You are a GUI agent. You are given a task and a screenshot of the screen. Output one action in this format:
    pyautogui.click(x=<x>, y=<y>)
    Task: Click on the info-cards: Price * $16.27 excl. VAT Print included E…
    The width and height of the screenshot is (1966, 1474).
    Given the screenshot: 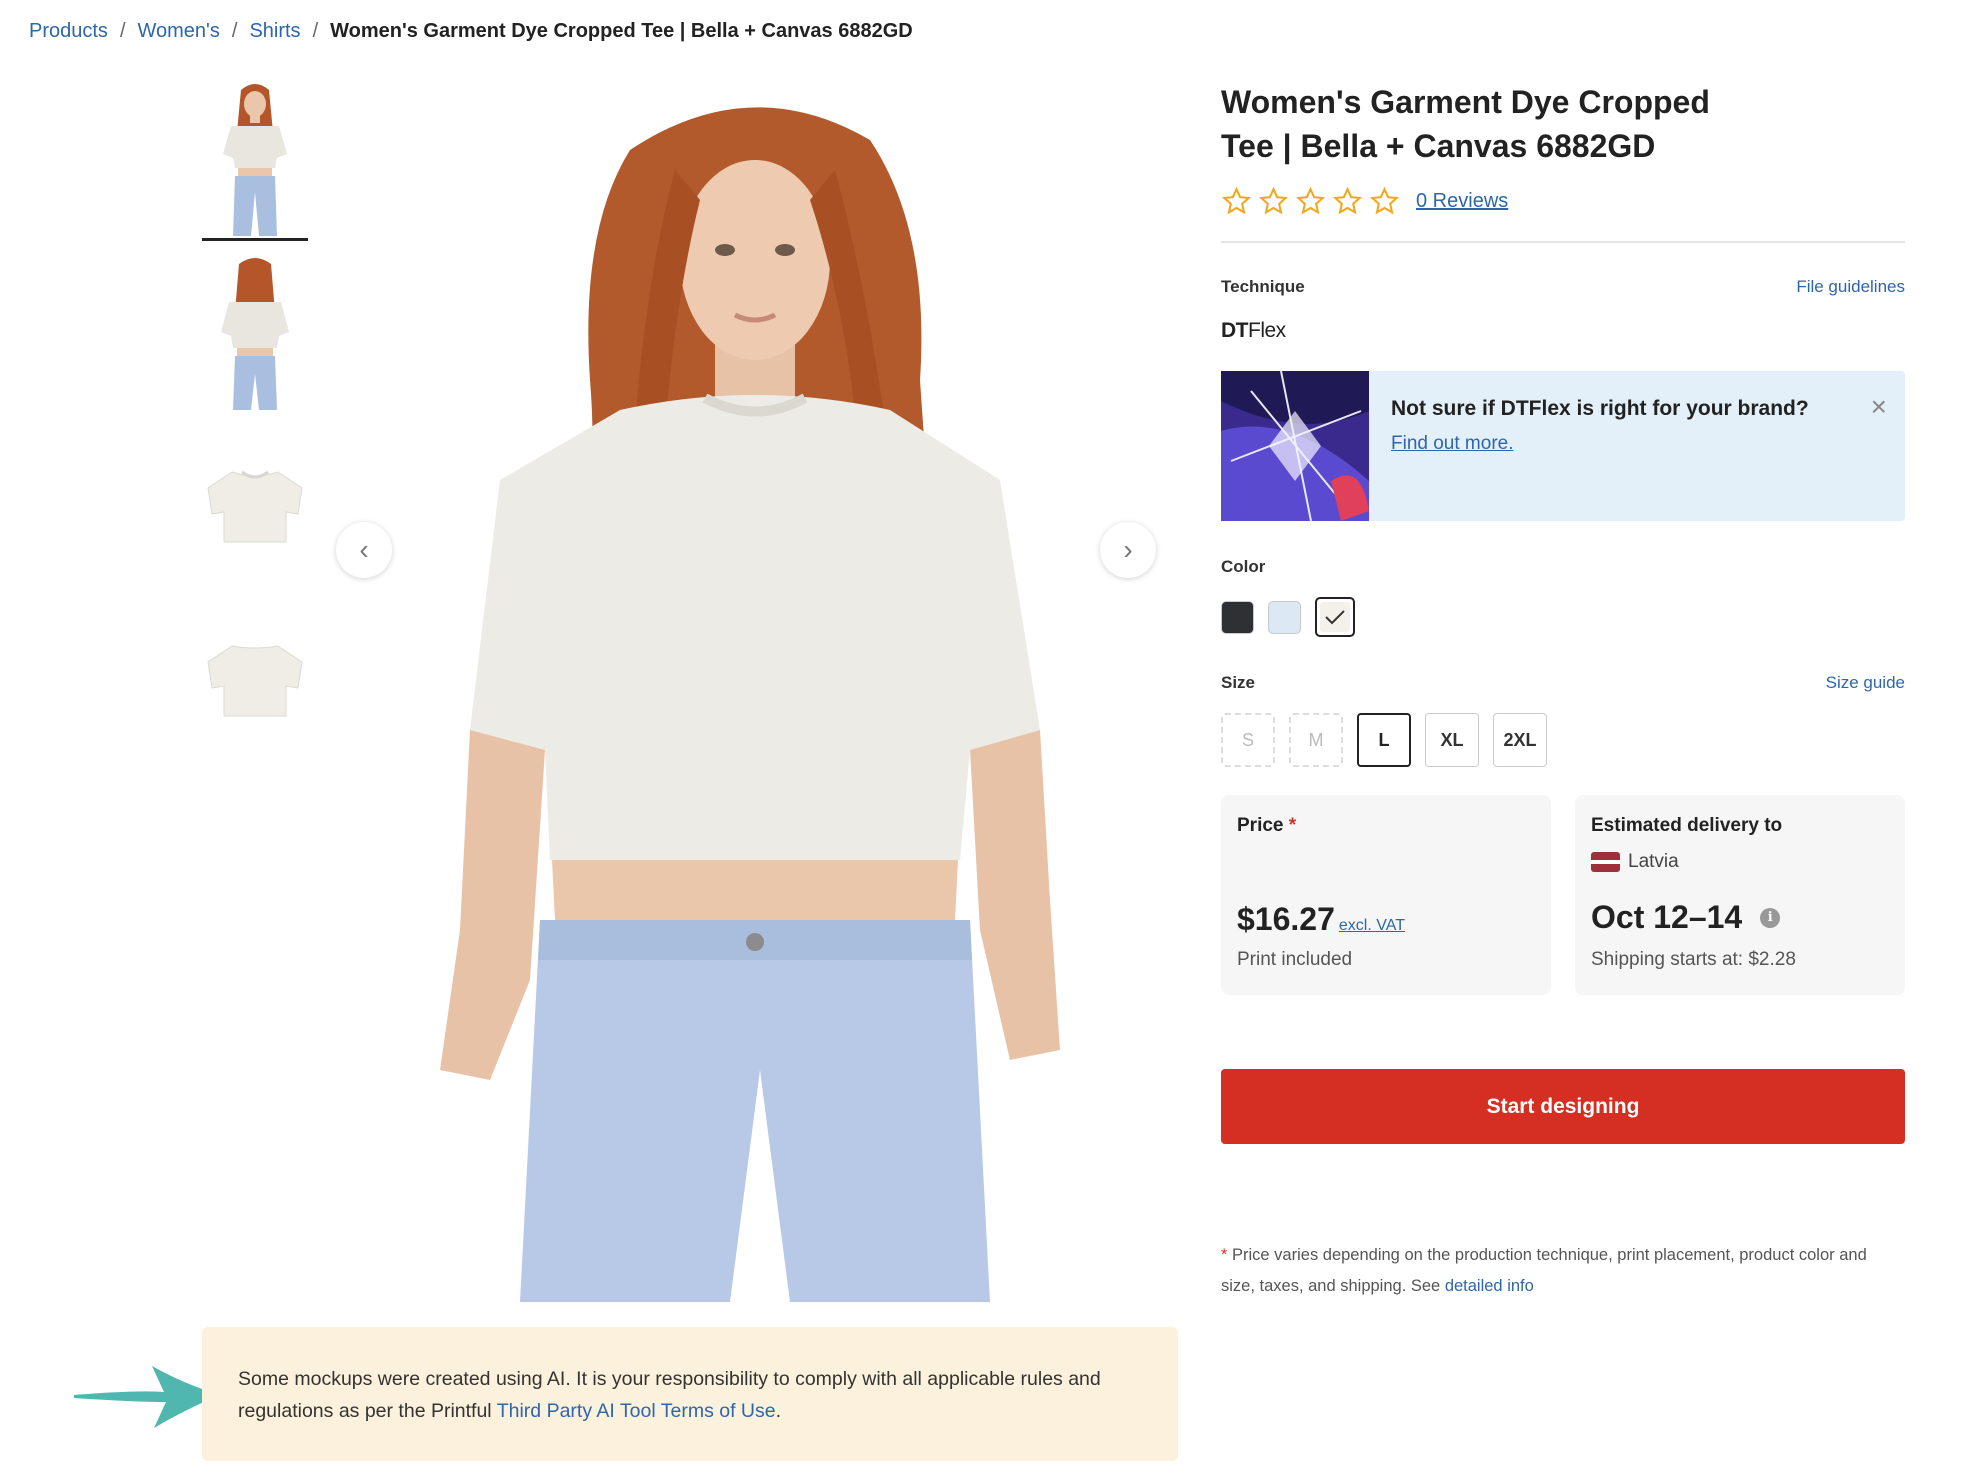 What is the action you would take?
    pyautogui.click(x=1563, y=895)
    